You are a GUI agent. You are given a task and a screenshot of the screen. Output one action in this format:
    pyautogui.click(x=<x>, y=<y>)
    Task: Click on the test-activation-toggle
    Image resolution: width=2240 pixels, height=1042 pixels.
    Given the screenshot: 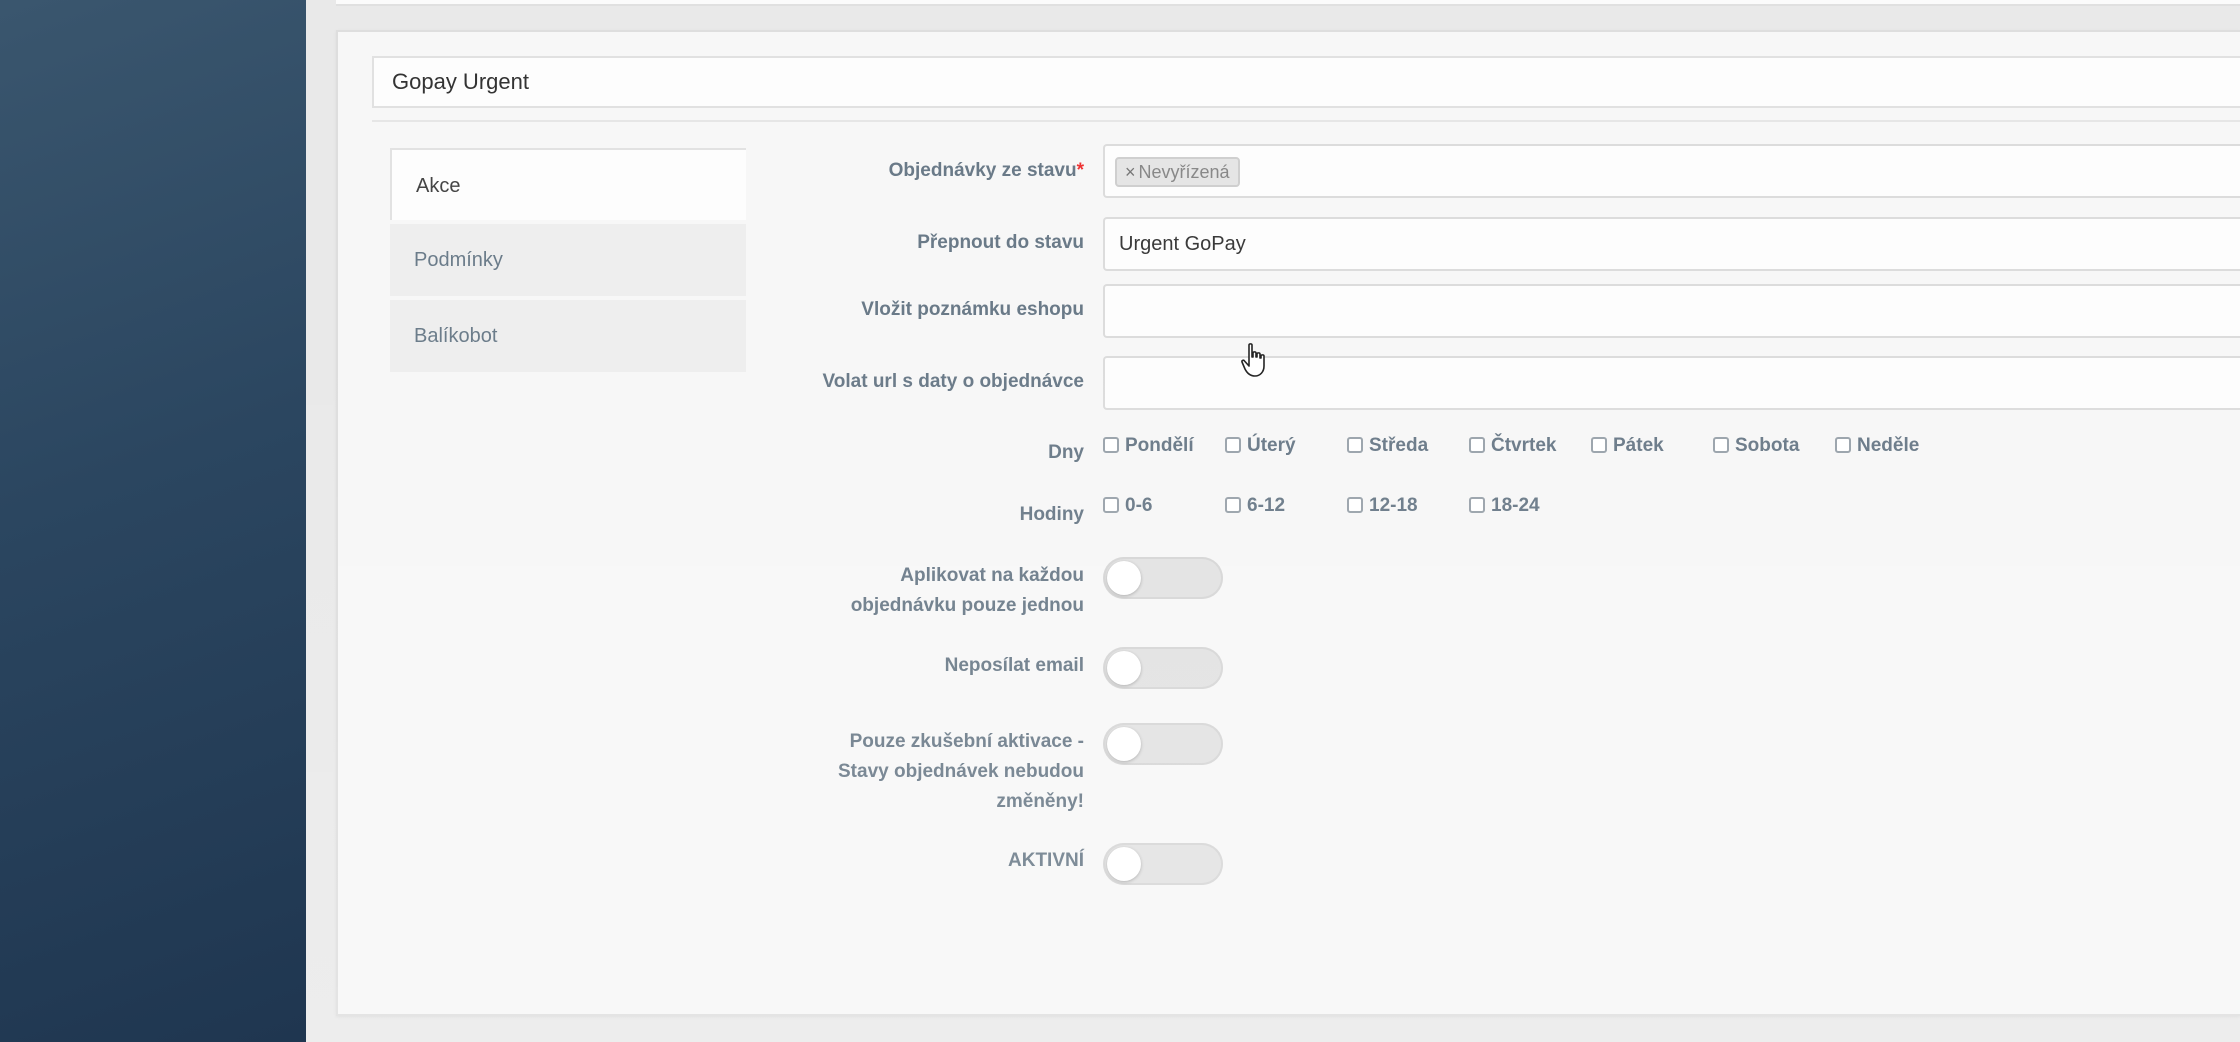 What is the action you would take?
    pyautogui.click(x=1163, y=744)
    